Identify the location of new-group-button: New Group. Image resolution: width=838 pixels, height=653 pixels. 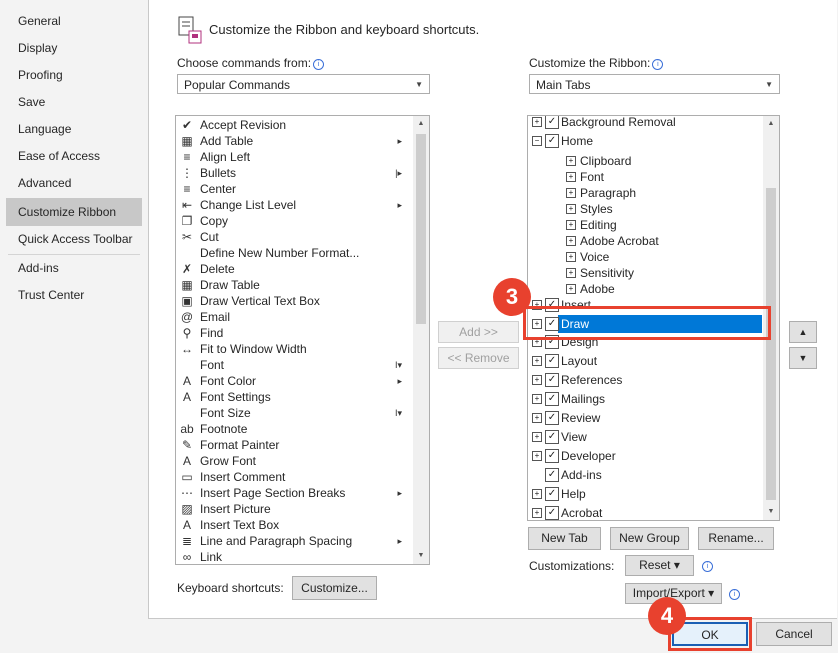
(649, 538).